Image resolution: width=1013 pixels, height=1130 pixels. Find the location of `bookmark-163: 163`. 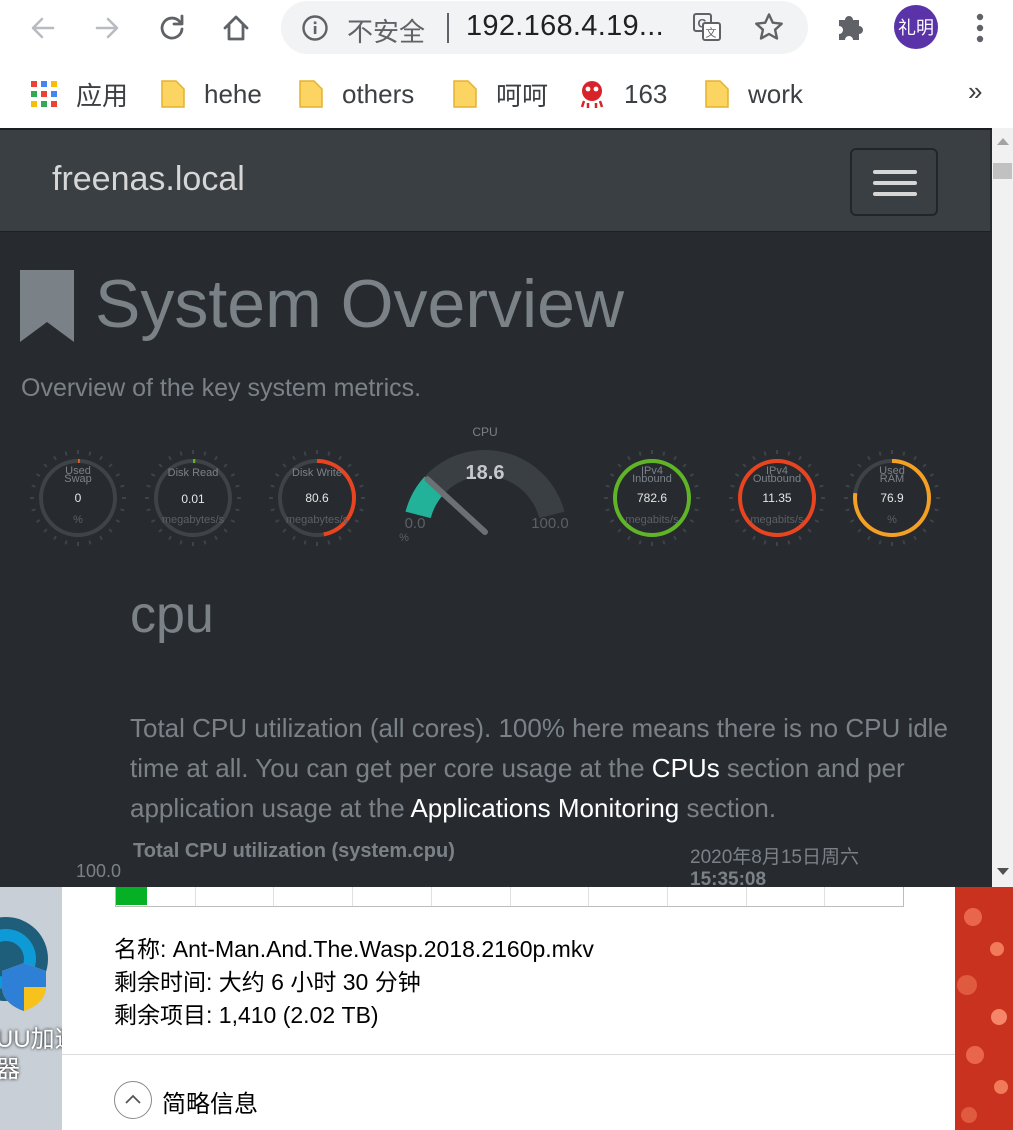

bookmark-163: 163 is located at coordinates (622, 94).